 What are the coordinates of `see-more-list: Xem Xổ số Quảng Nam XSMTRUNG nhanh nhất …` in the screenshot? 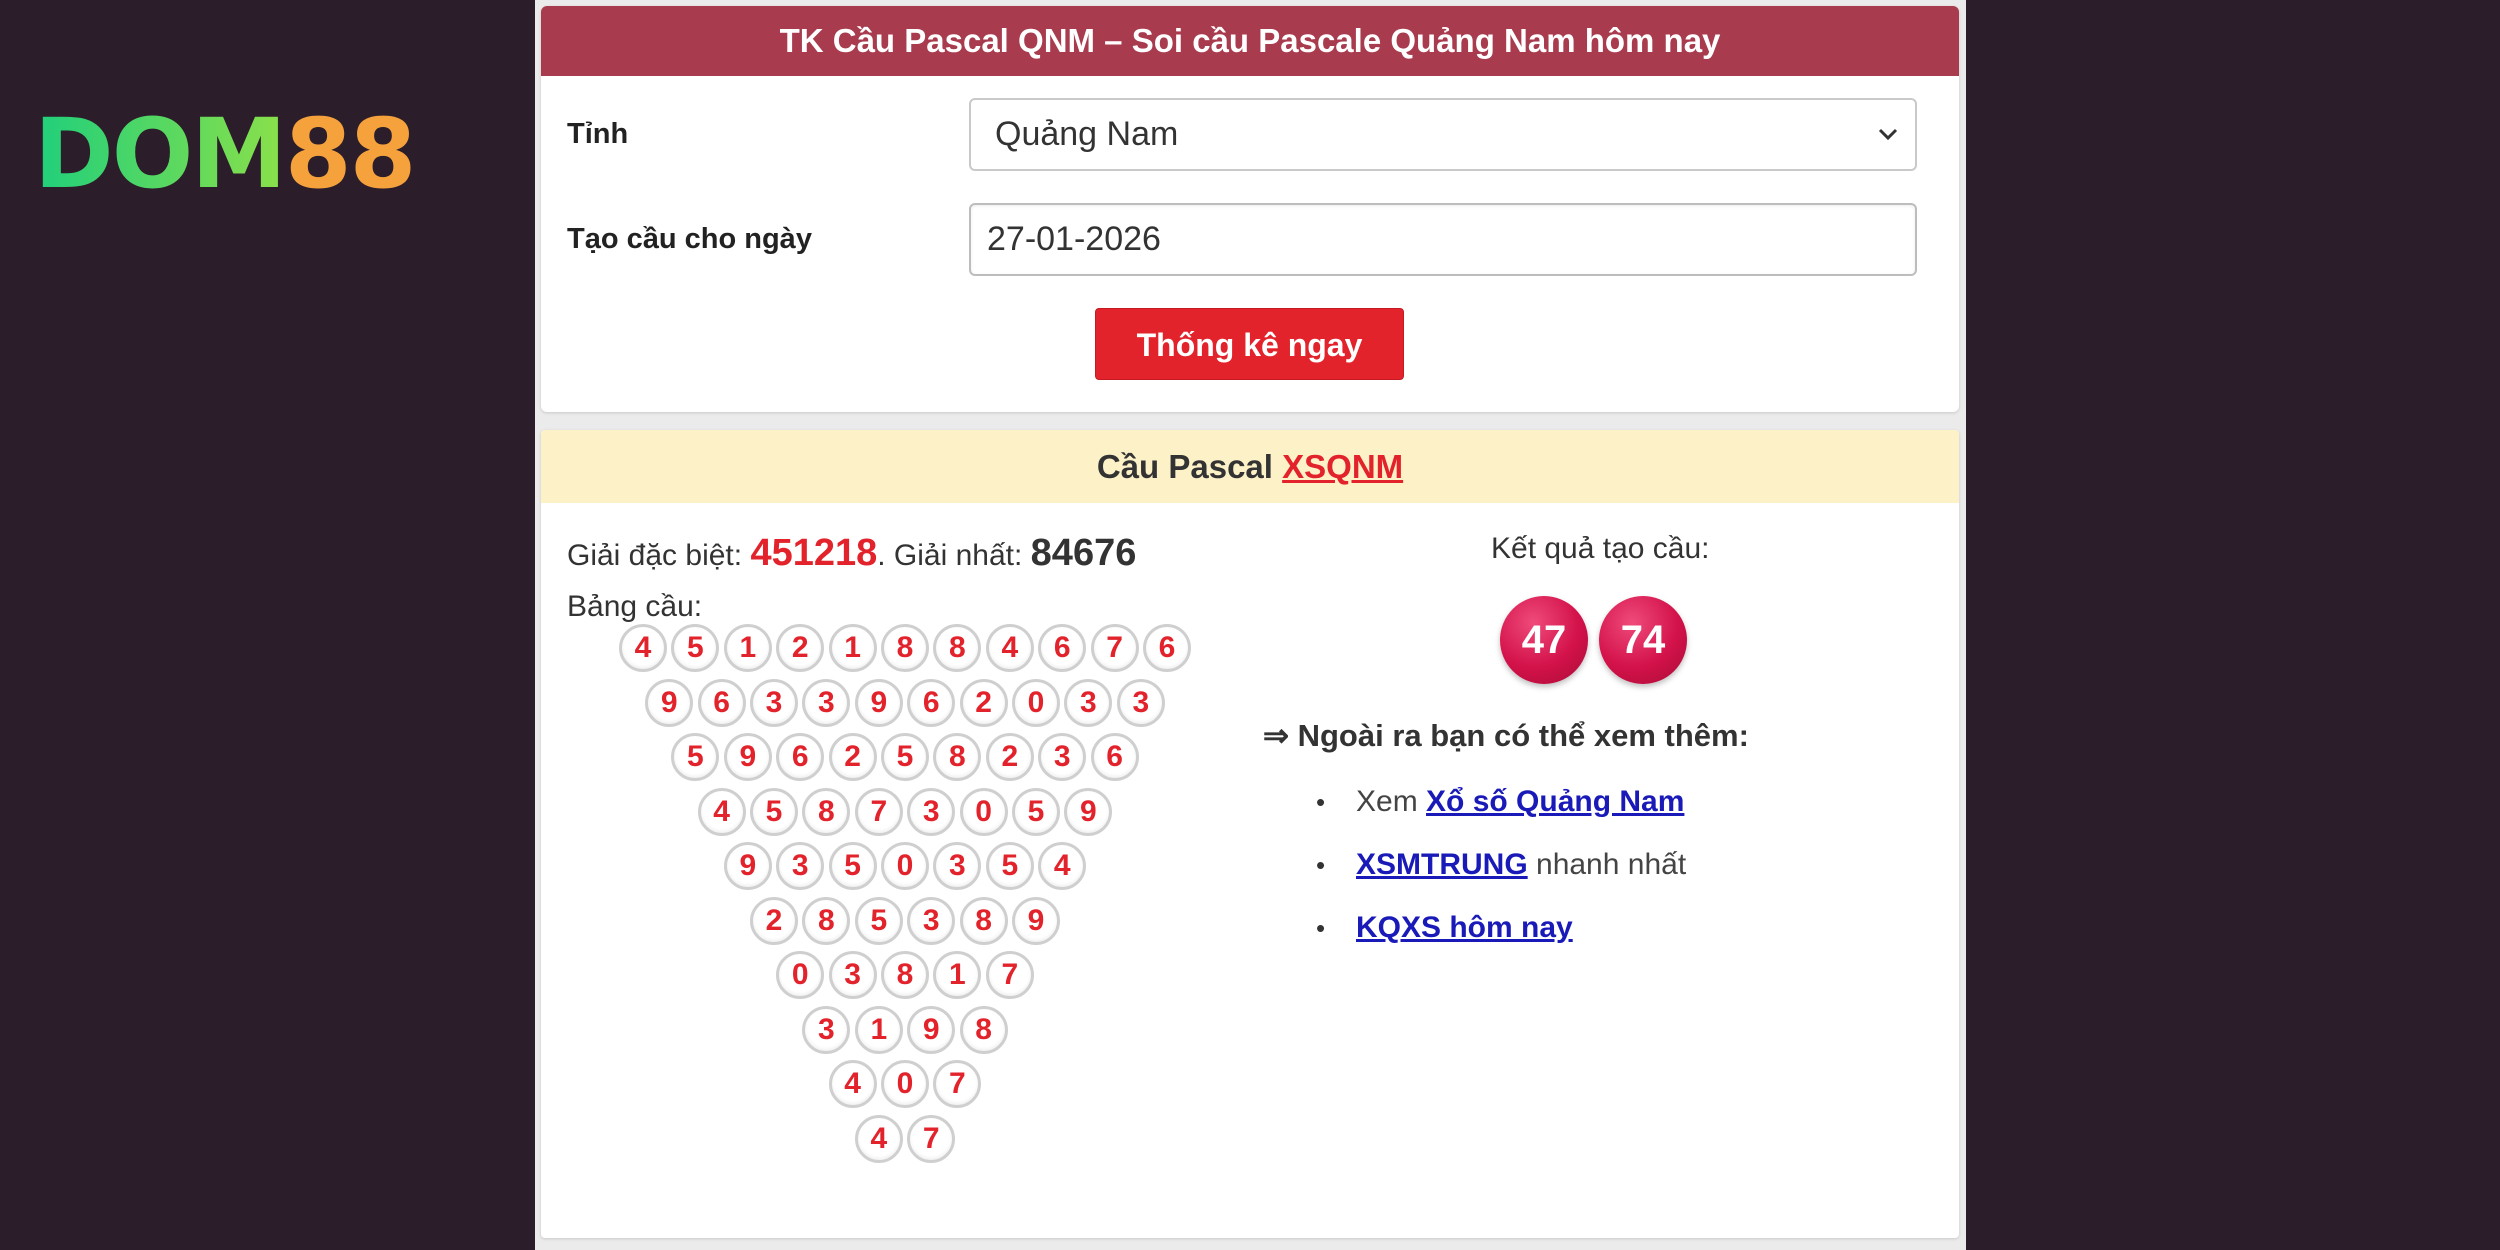 It's located at (1501, 876).